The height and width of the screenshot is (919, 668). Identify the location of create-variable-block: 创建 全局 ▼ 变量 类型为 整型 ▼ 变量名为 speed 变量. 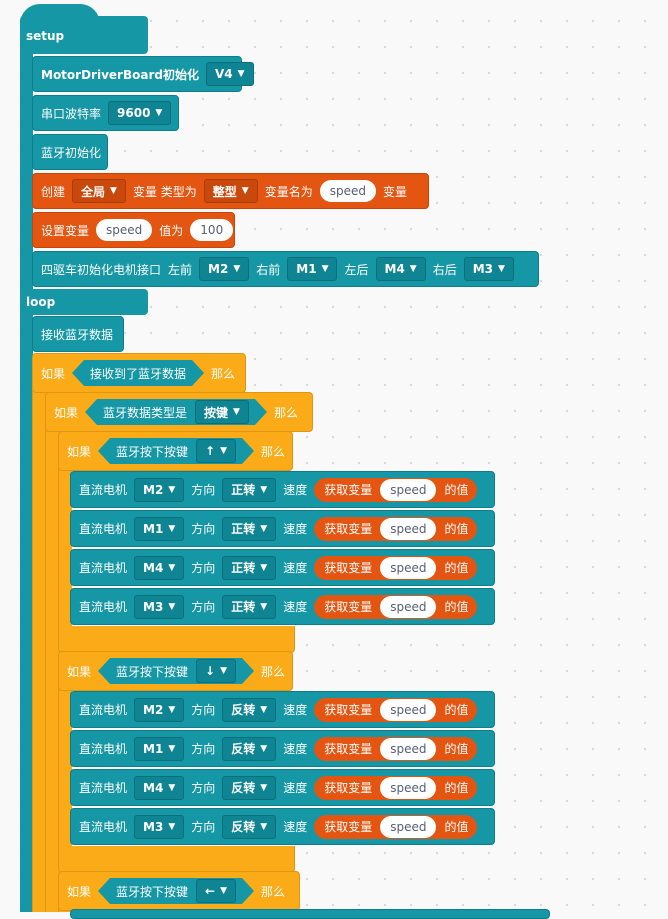
(230, 191).